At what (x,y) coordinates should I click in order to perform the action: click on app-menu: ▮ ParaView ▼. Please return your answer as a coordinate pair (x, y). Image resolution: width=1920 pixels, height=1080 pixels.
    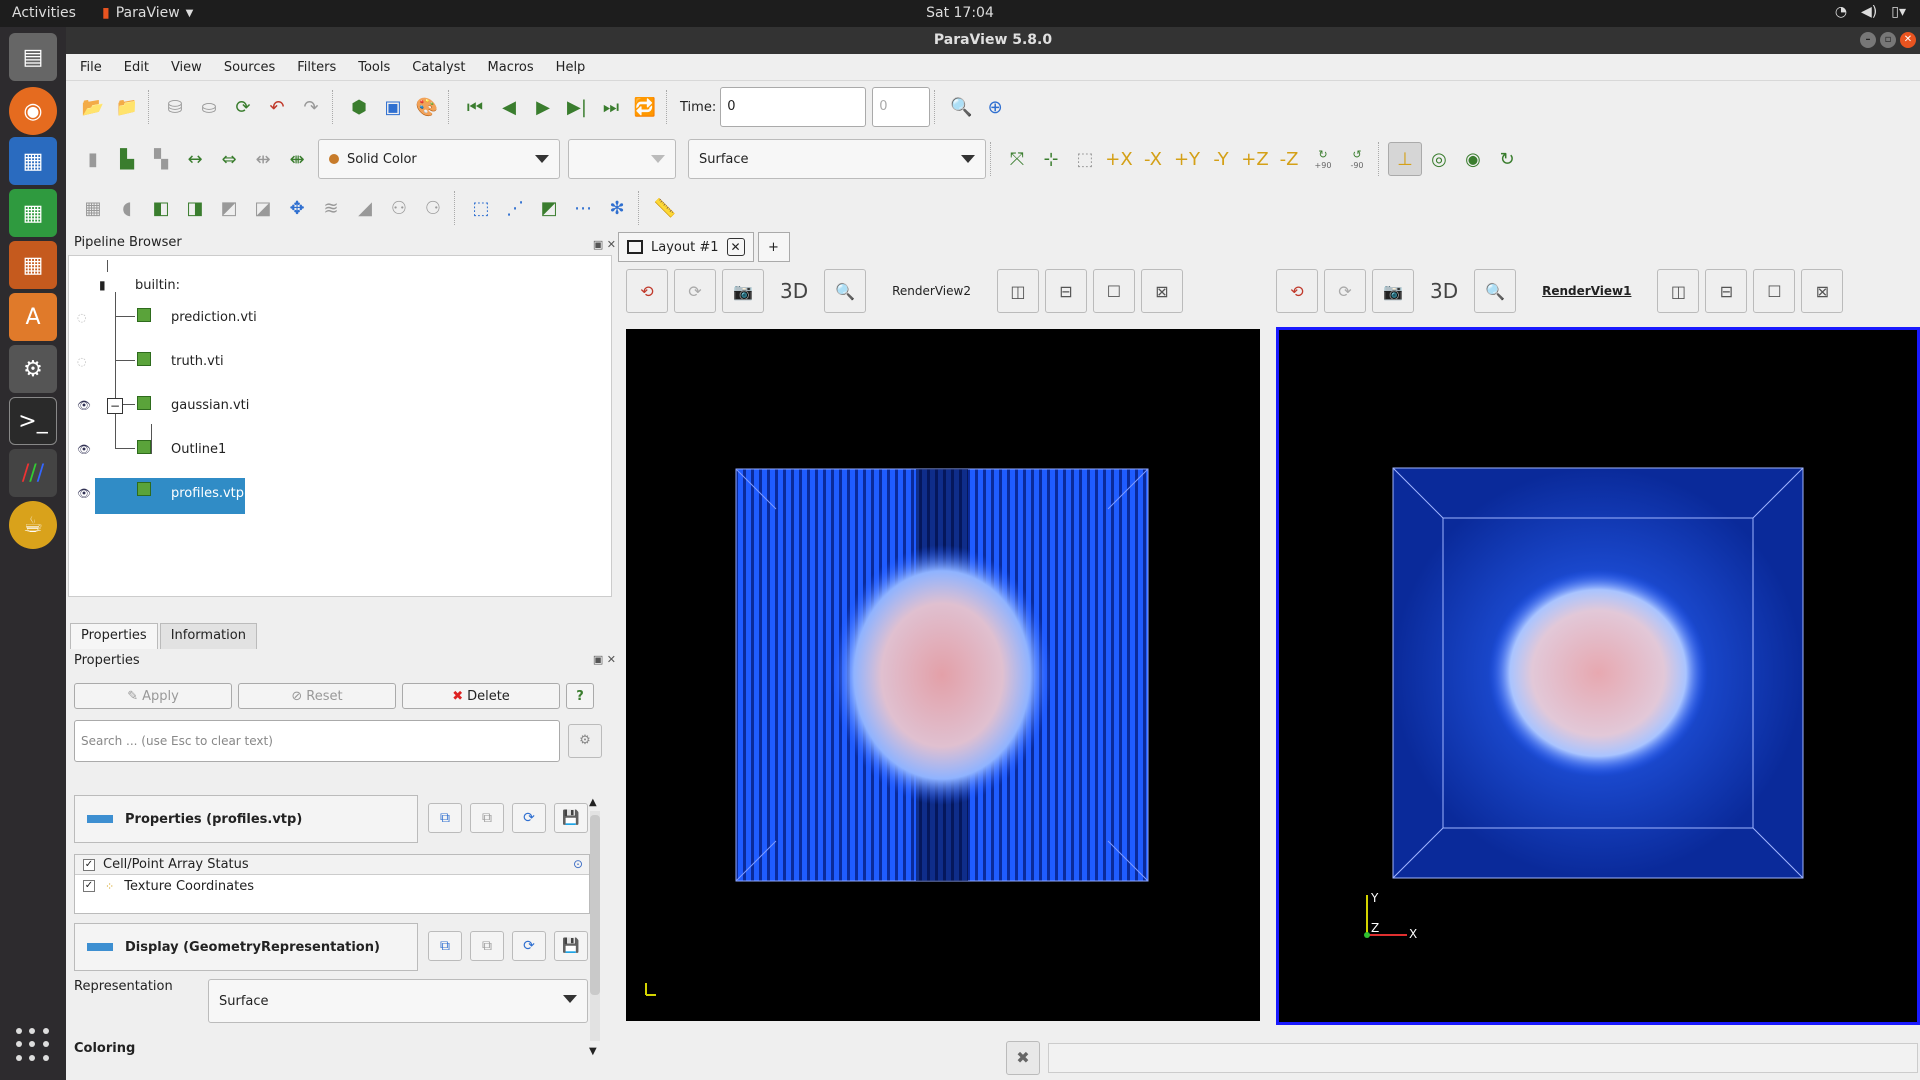
    Looking at the image, I should click on (147, 13).